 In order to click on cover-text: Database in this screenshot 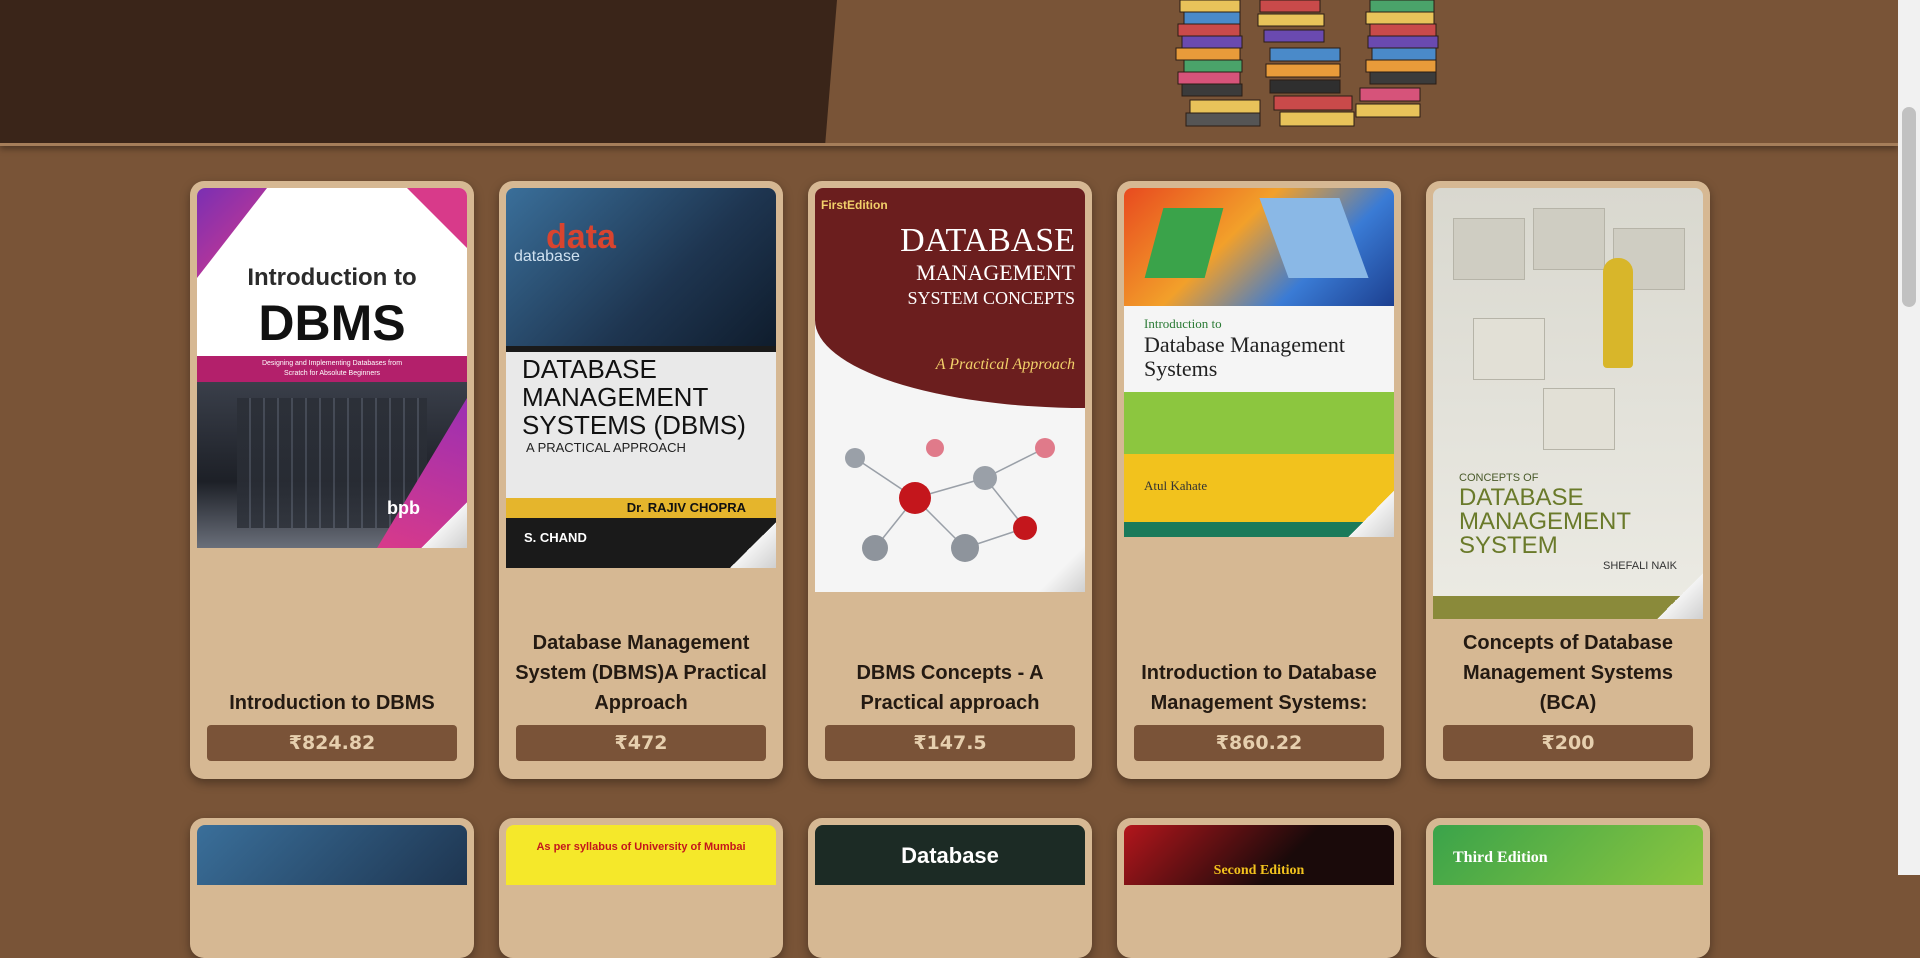, I will do `click(950, 855)`.